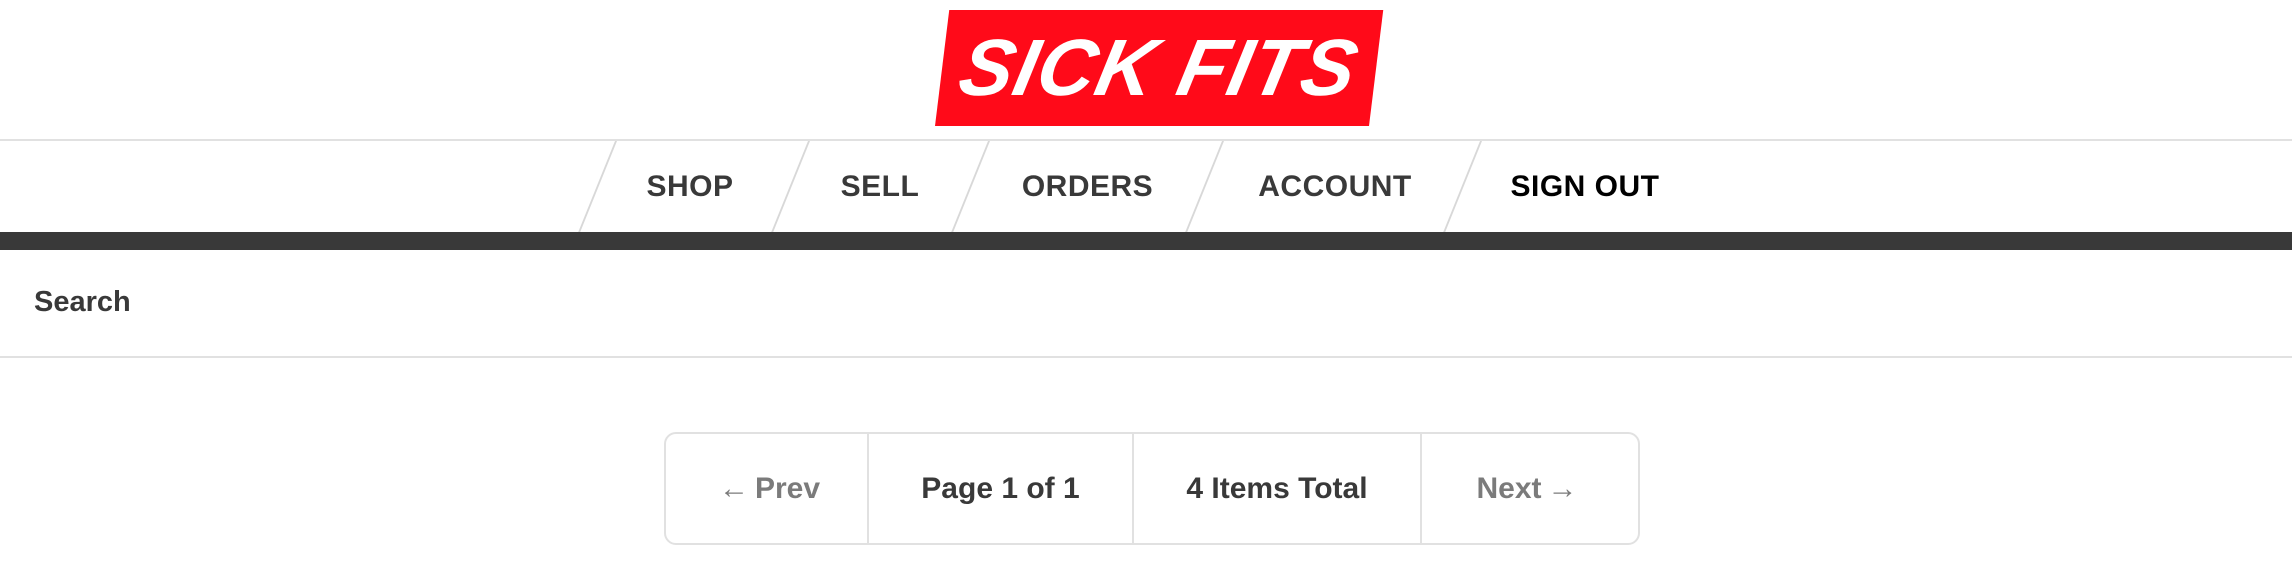 This screenshot has height=568, width=2292. I want to click on nav-orders: ORDERS, so click(1087, 186).